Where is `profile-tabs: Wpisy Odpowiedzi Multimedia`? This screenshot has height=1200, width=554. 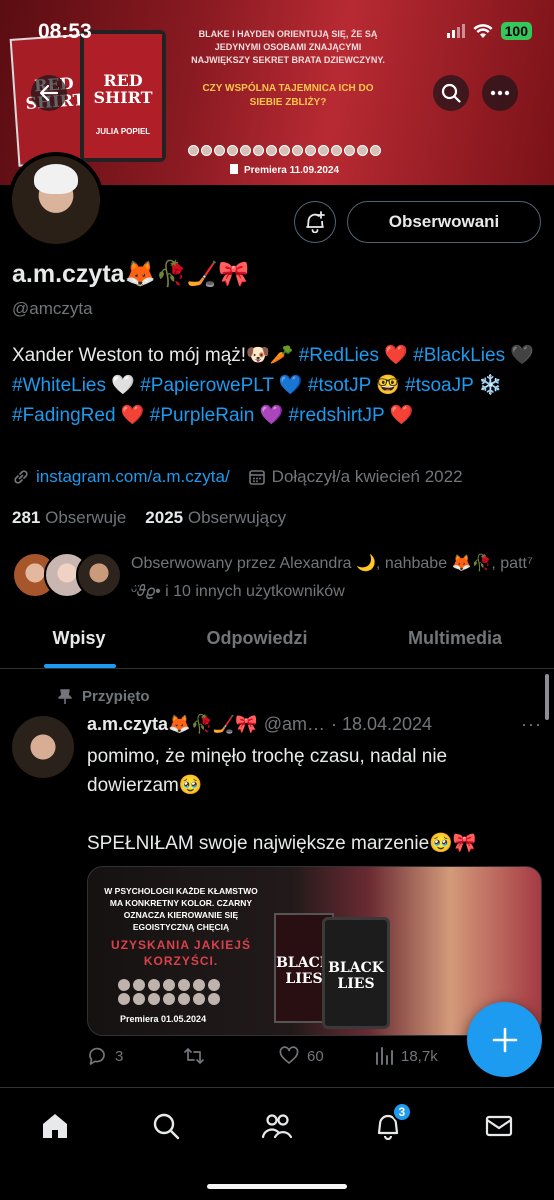 profile-tabs: Wpisy Odpowiedzi Multimedia is located at coordinates (277, 640).